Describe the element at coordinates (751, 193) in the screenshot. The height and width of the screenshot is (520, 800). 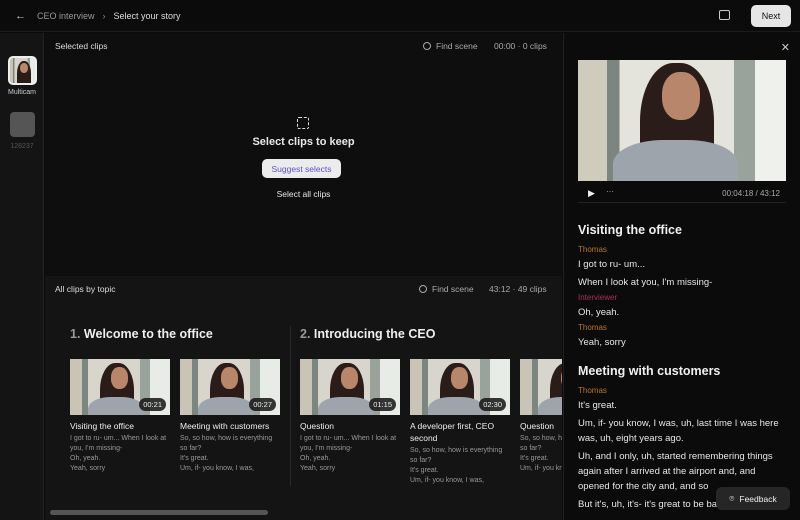
I see `playback-time: 00:04:18 / 43:12` at that location.